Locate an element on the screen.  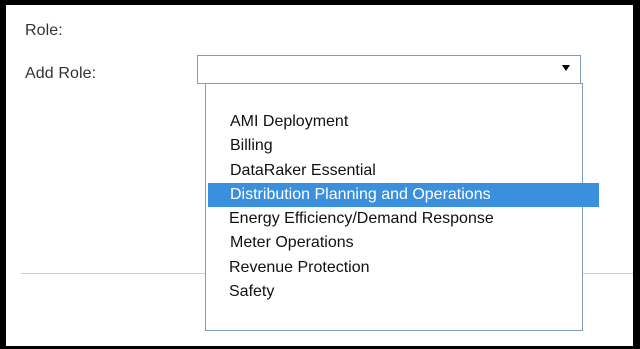
role-label: Role: is located at coordinates (44, 30).